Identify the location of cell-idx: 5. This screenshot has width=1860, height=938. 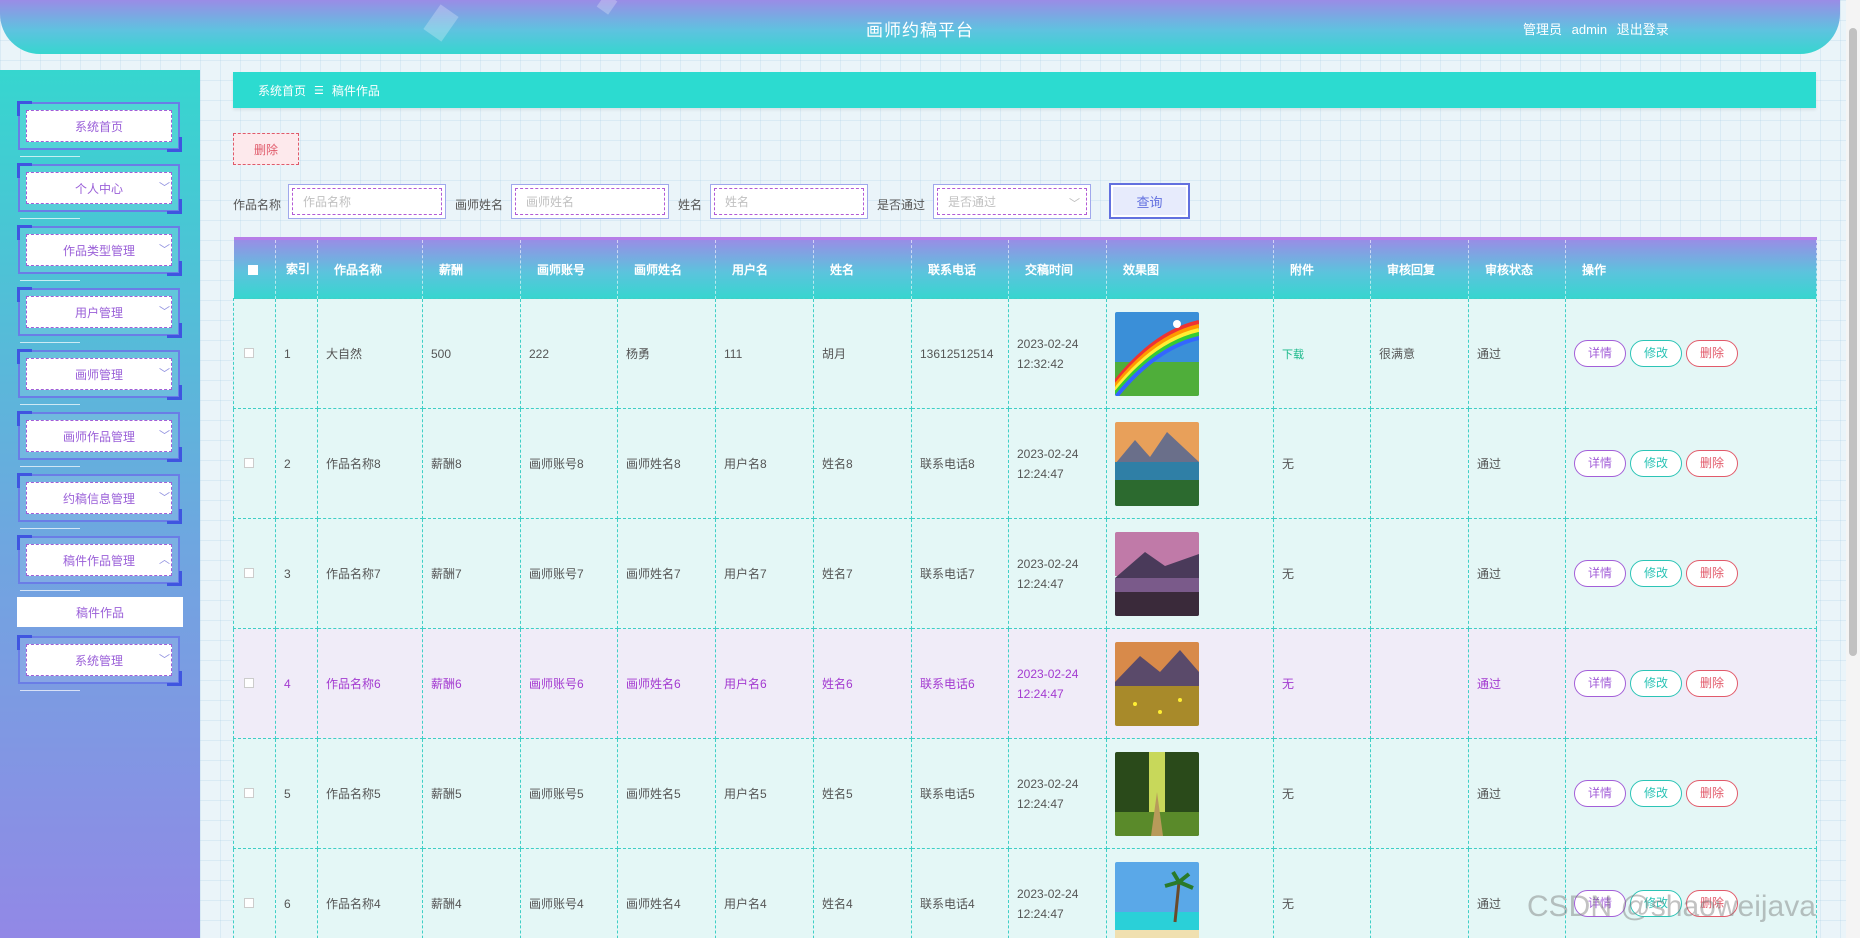
(296, 793).